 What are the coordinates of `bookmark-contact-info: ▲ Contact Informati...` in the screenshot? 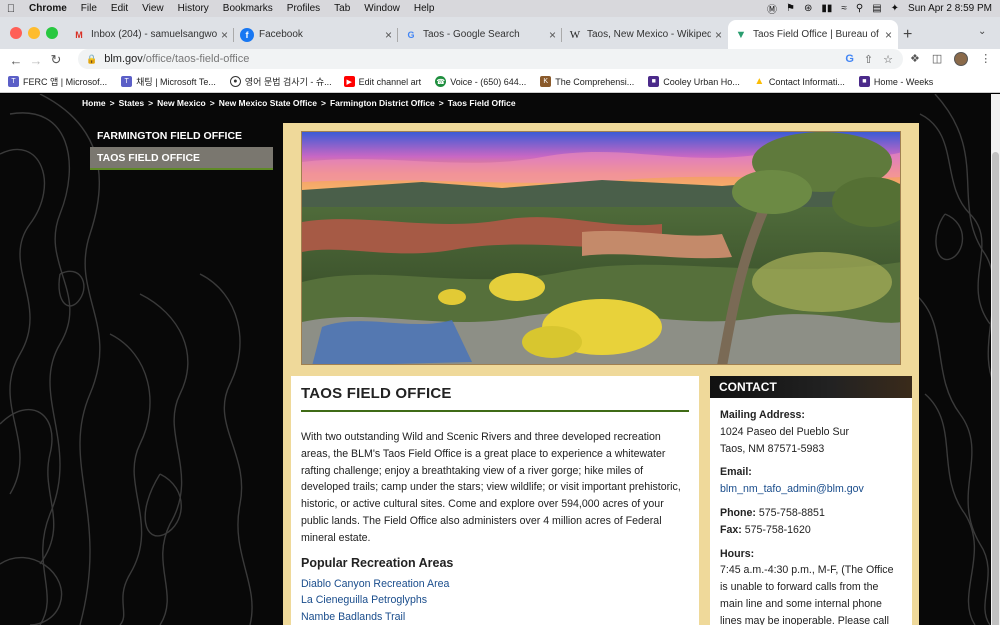 It's located at (799, 81).